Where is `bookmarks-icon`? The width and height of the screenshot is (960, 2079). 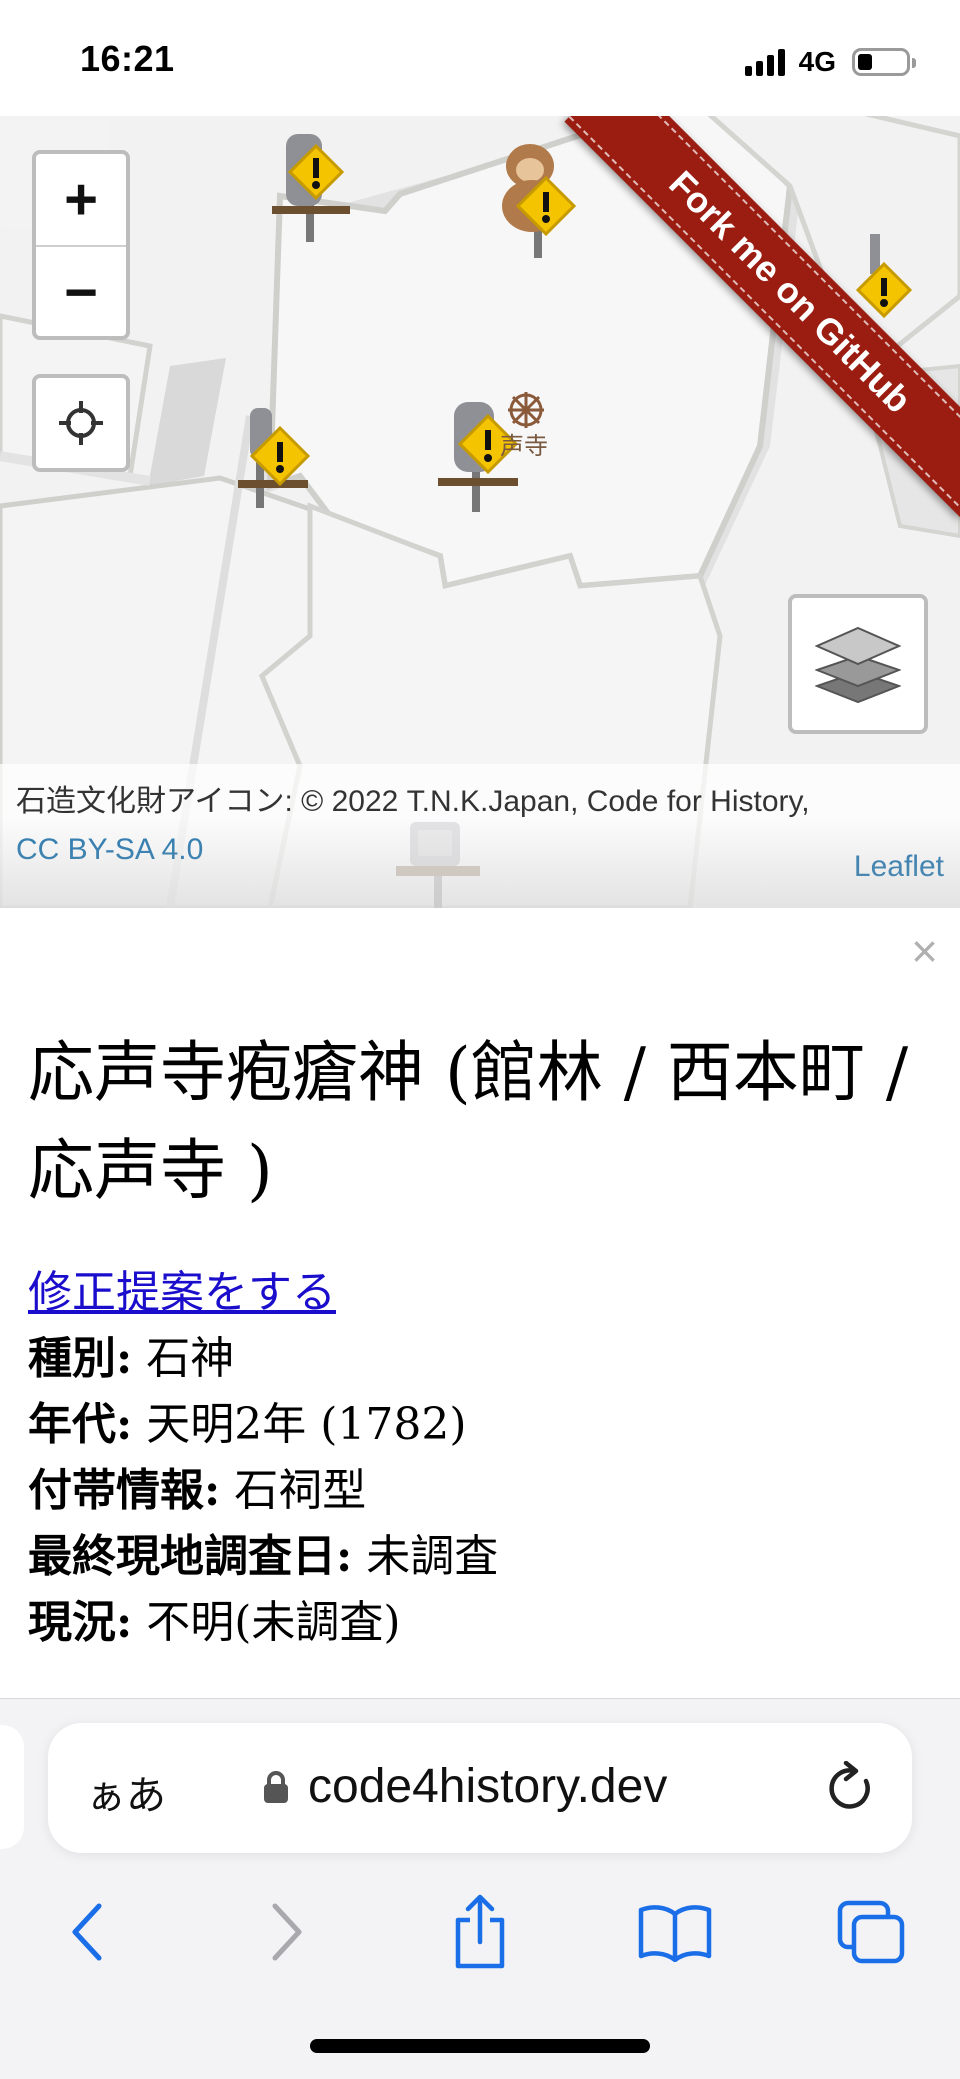
bookmarks-icon is located at coordinates (675, 1933).